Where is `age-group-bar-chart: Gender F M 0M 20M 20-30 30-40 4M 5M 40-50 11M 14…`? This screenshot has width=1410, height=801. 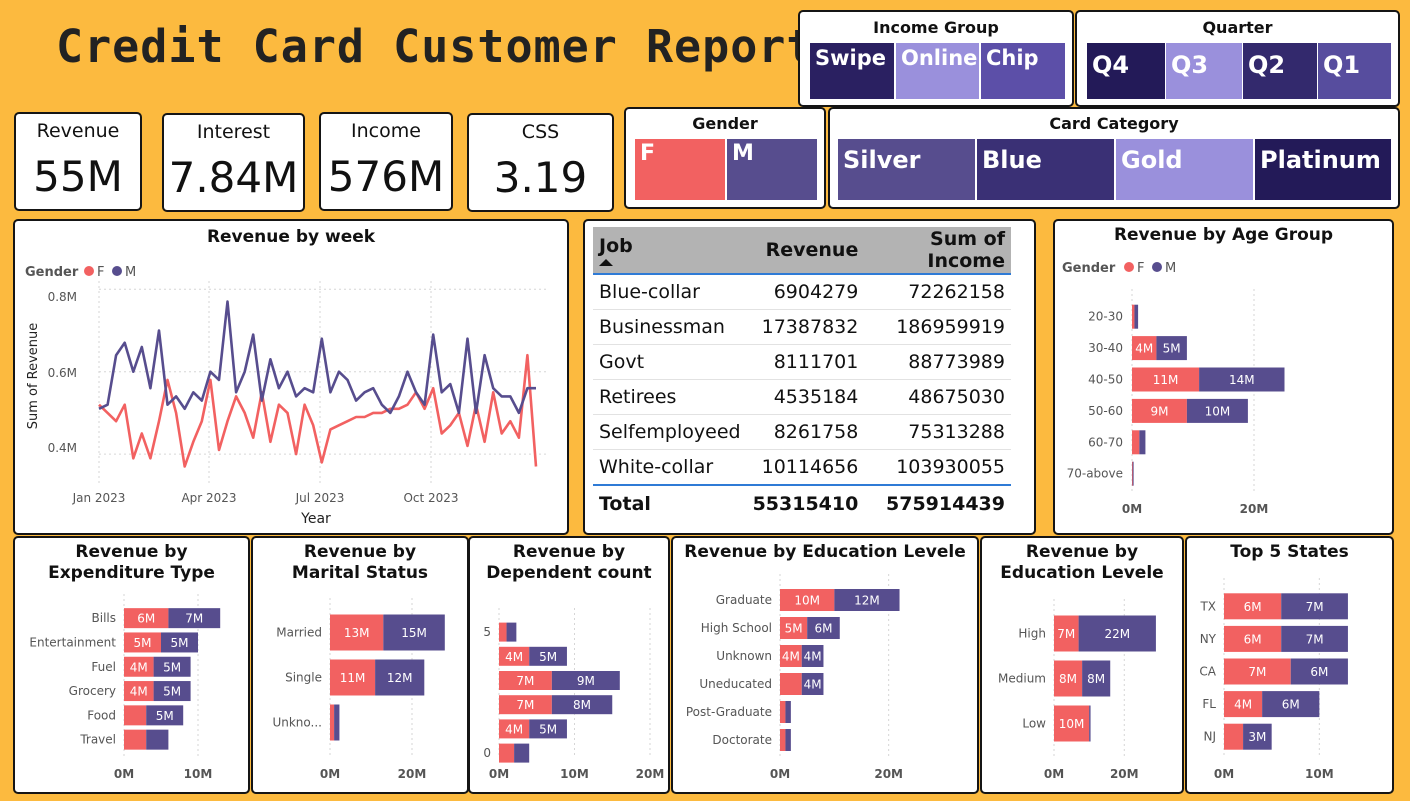 age-group-bar-chart: Gender F M 0M 20M 20-30 30-40 4M 5M 40-50 11M 14… is located at coordinates (1223, 377).